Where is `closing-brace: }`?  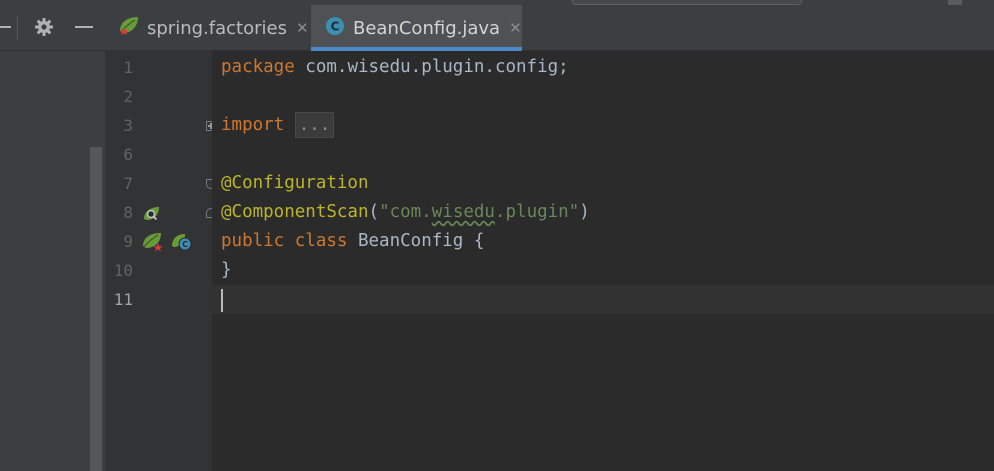
closing-brace: } is located at coordinates (226, 270).